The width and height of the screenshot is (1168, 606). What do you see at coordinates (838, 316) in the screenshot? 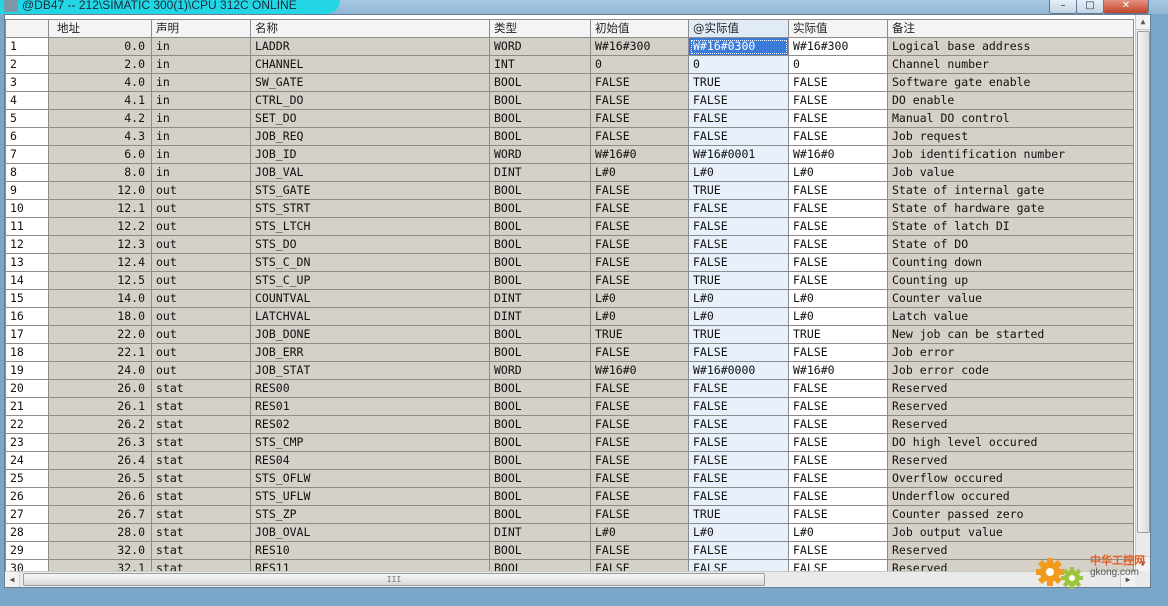
I see `cell-actual-value: L#0` at bounding box center [838, 316].